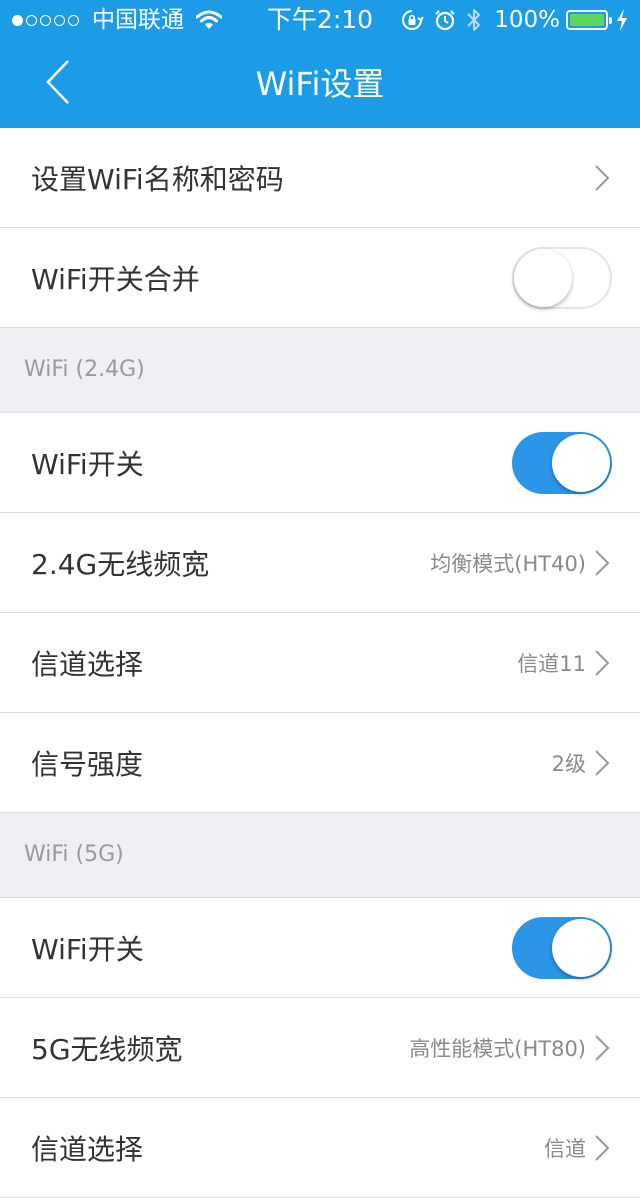  What do you see at coordinates (568, 763) in the screenshot?
I see `row-value: 2级` at bounding box center [568, 763].